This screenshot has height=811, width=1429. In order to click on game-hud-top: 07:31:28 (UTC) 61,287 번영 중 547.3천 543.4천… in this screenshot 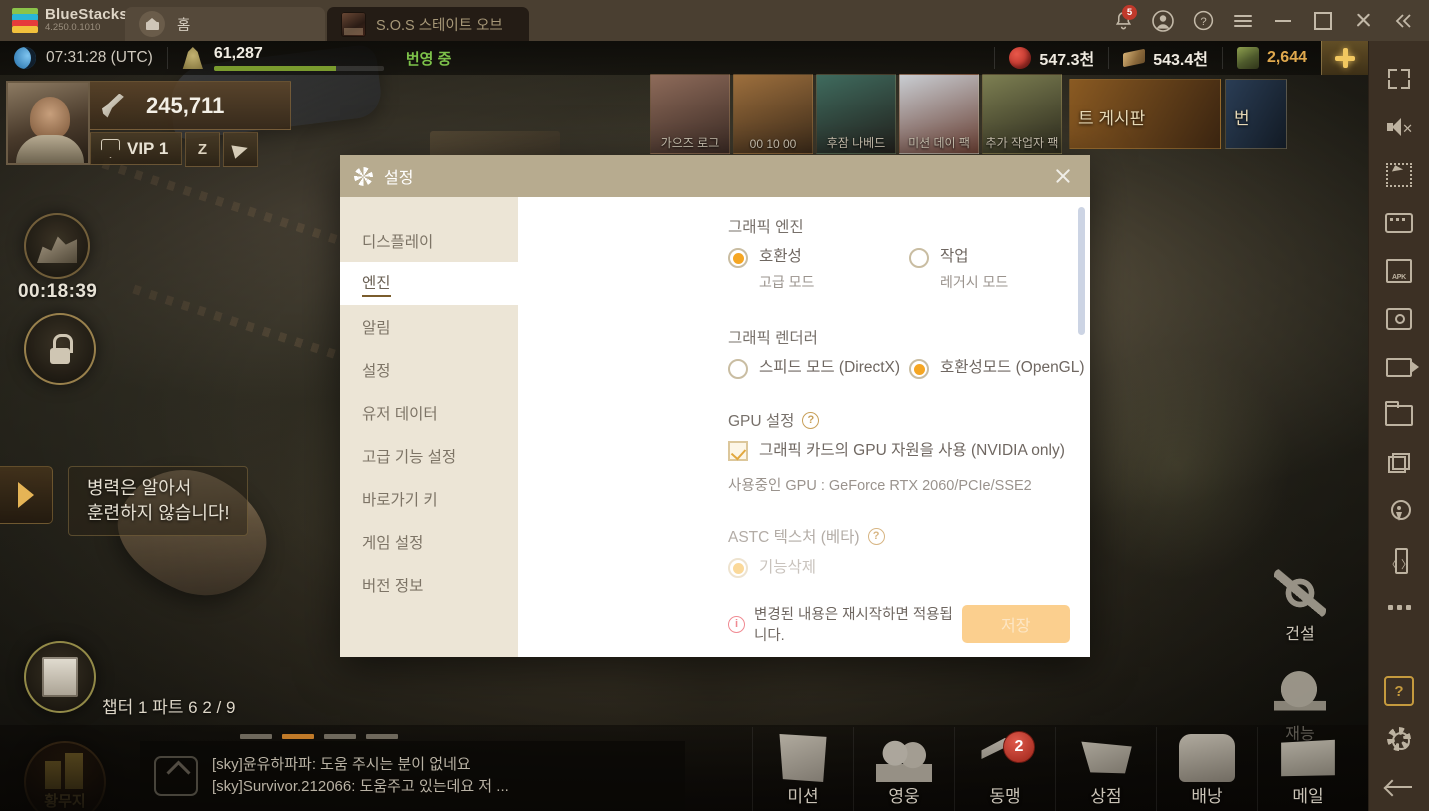, I will do `click(684, 58)`.